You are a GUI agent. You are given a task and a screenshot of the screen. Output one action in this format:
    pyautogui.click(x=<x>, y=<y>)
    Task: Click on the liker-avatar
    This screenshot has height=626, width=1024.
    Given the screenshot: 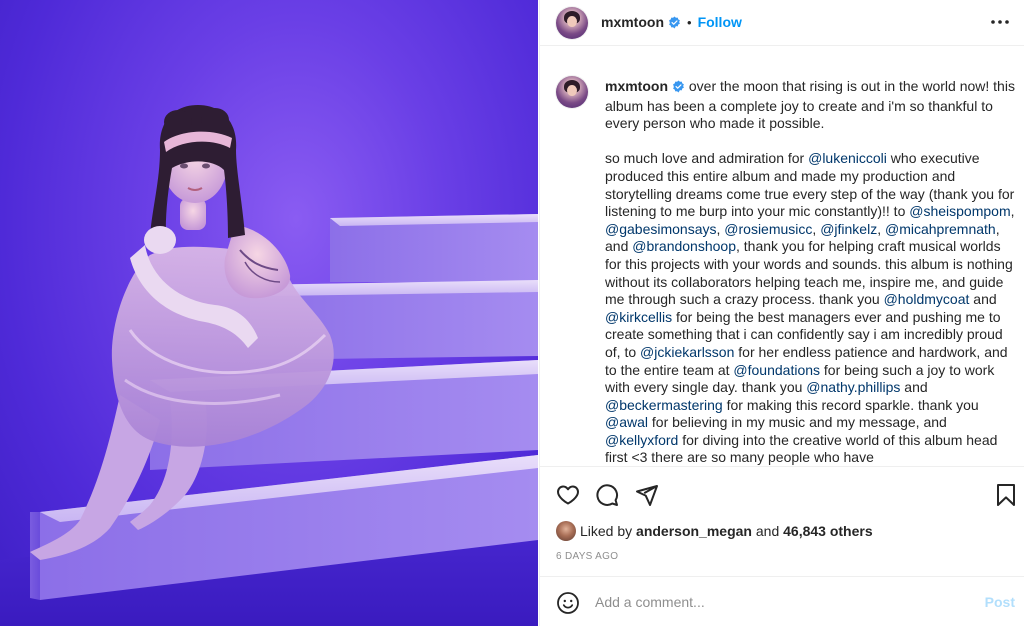 What is the action you would take?
    pyautogui.click(x=566, y=531)
    